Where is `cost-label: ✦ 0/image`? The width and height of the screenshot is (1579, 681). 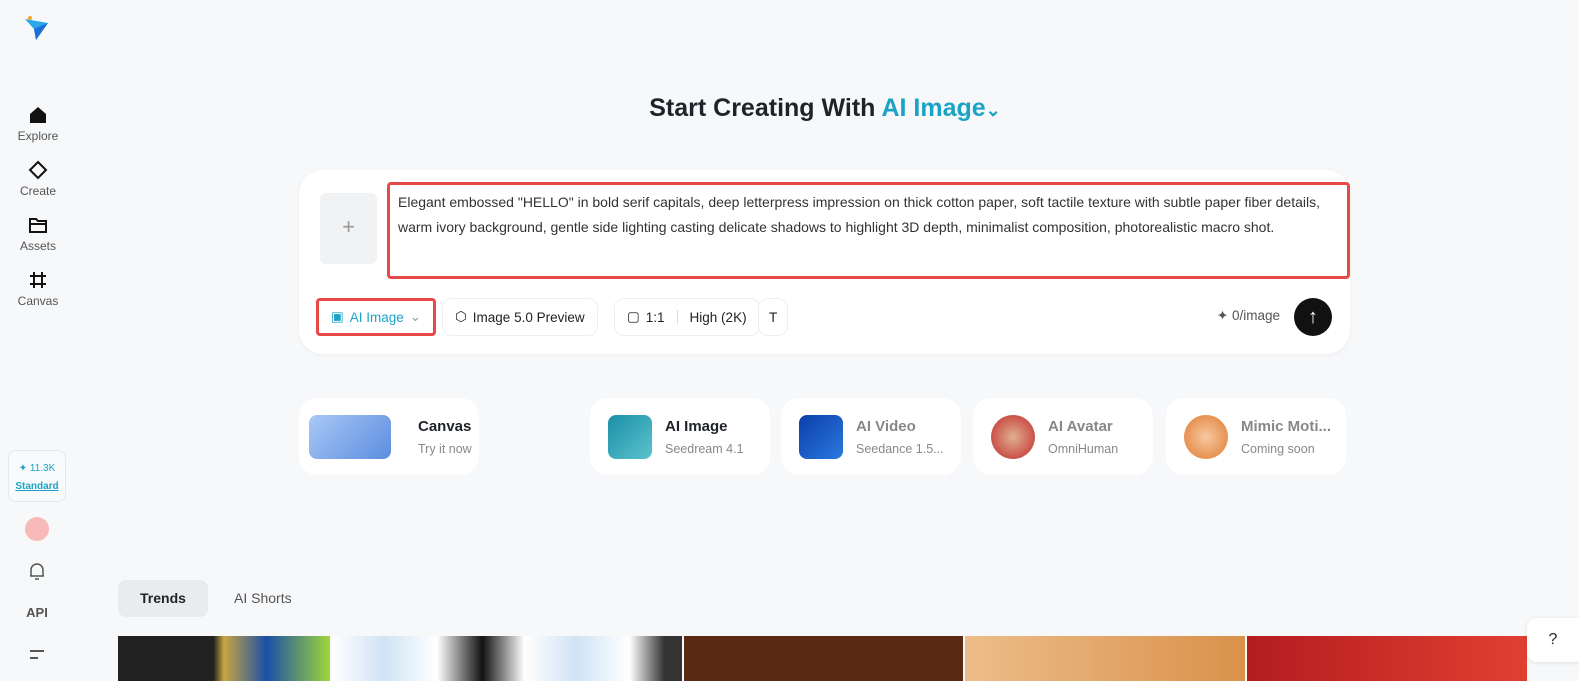 cost-label: ✦ 0/image is located at coordinates (1248, 315).